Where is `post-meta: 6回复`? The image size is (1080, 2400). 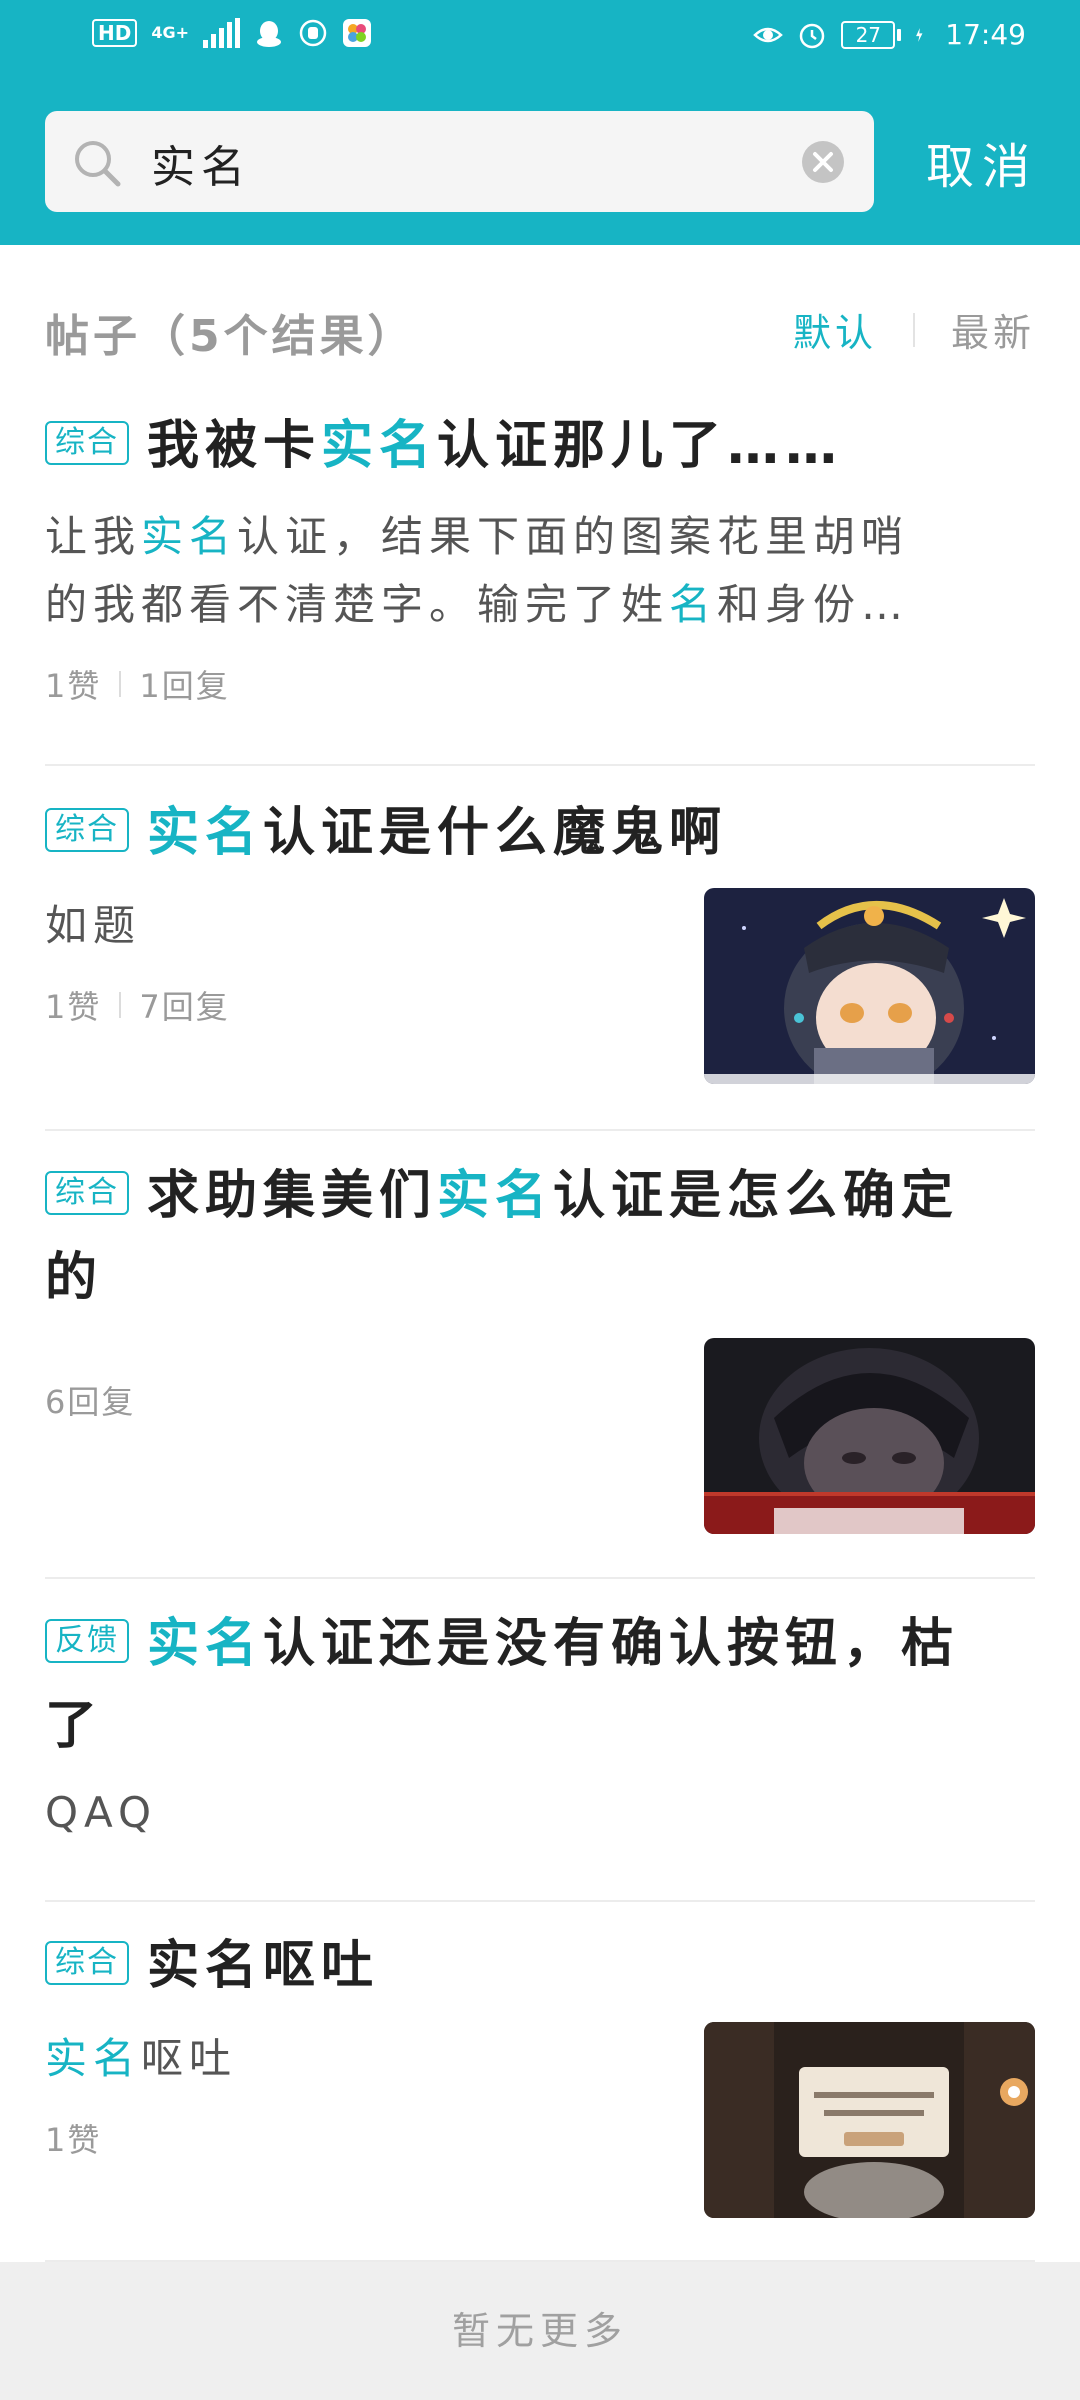 post-meta: 6回复 is located at coordinates (90, 1400).